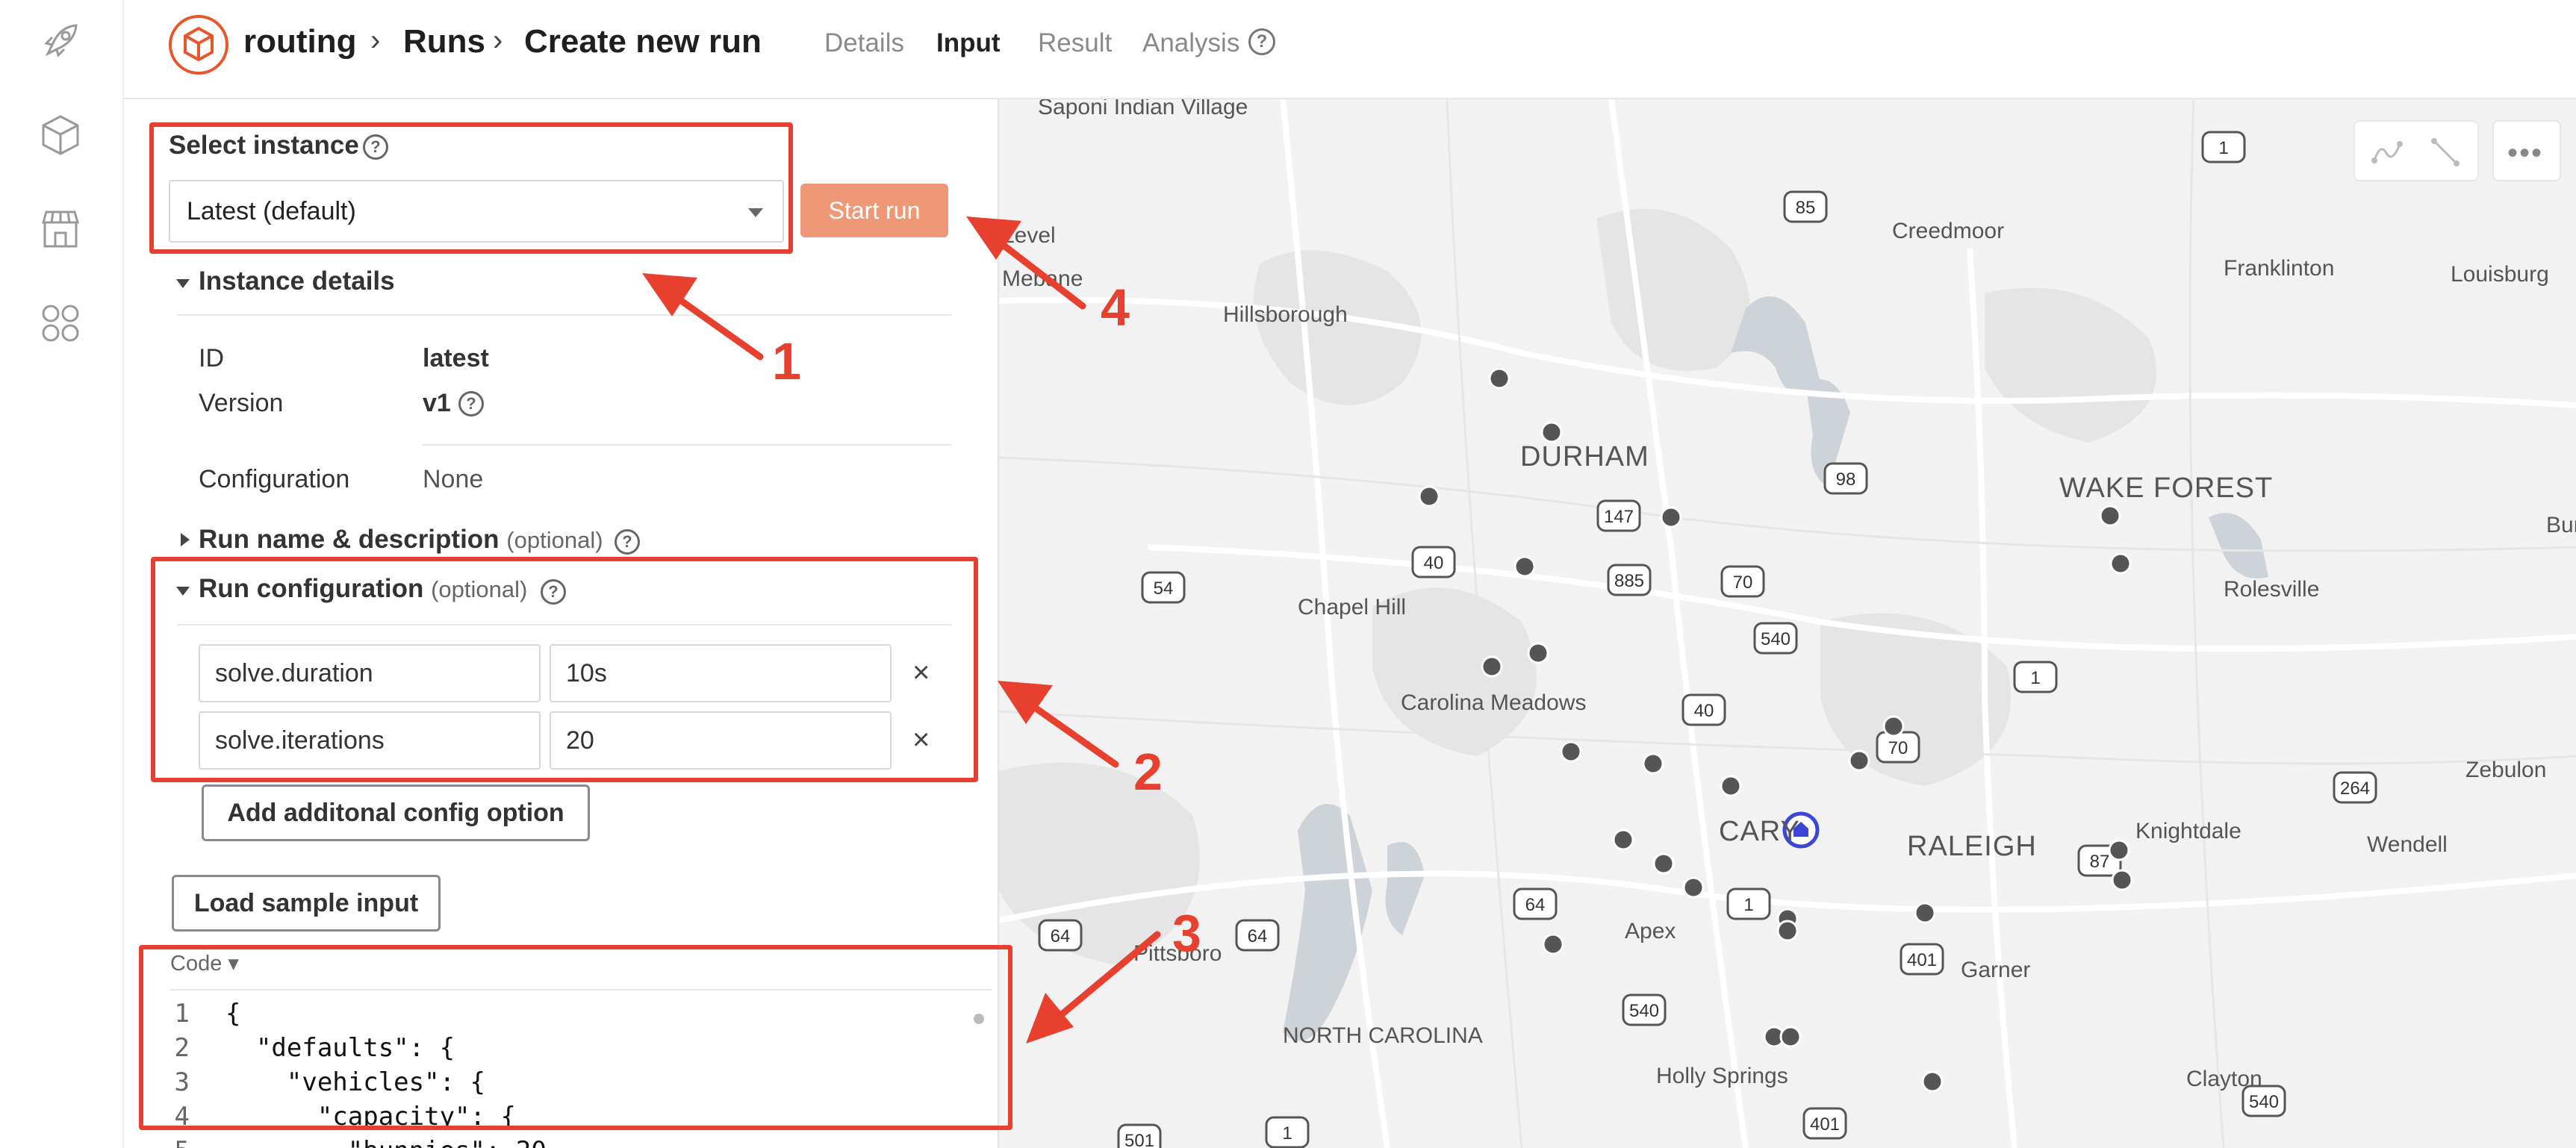 This screenshot has width=2576, height=1148. I want to click on annotation-number: 4, so click(1115, 307).